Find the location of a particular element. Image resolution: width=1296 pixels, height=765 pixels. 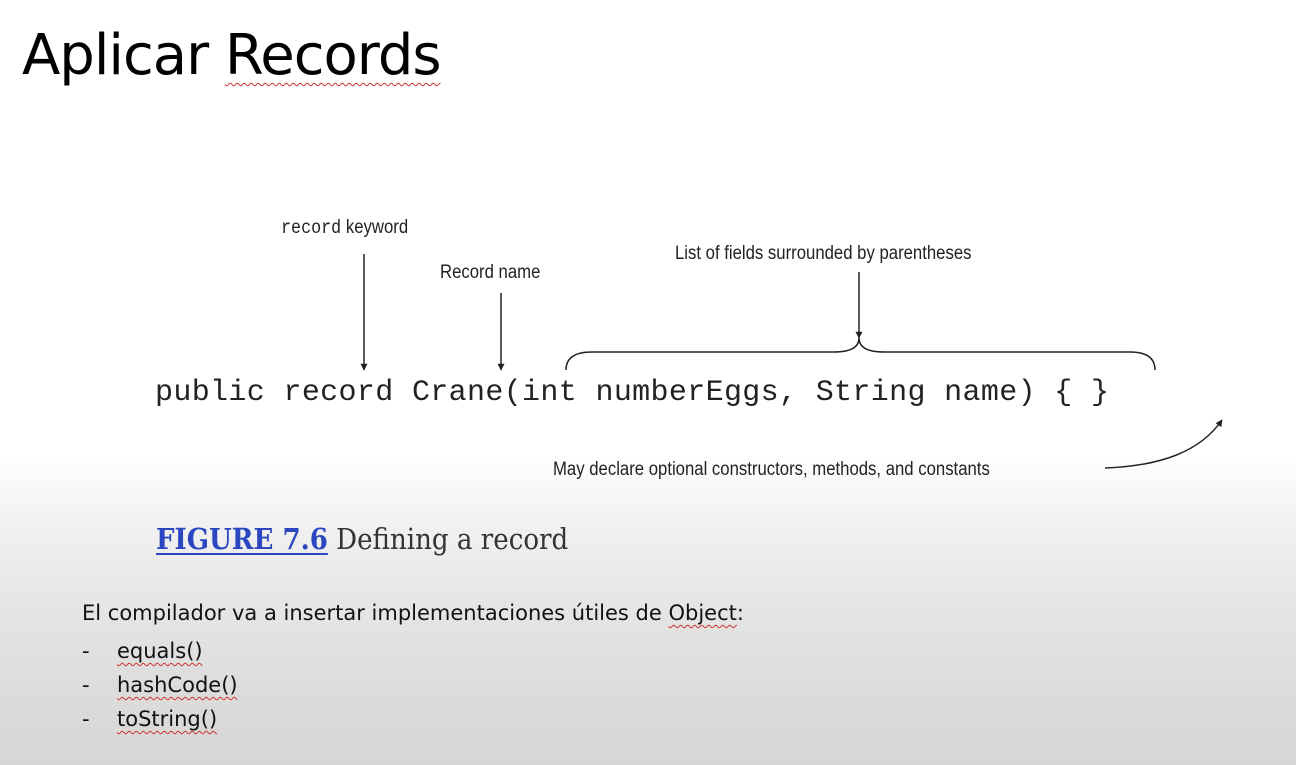

list-item: - hashCode() is located at coordinates (413, 685).